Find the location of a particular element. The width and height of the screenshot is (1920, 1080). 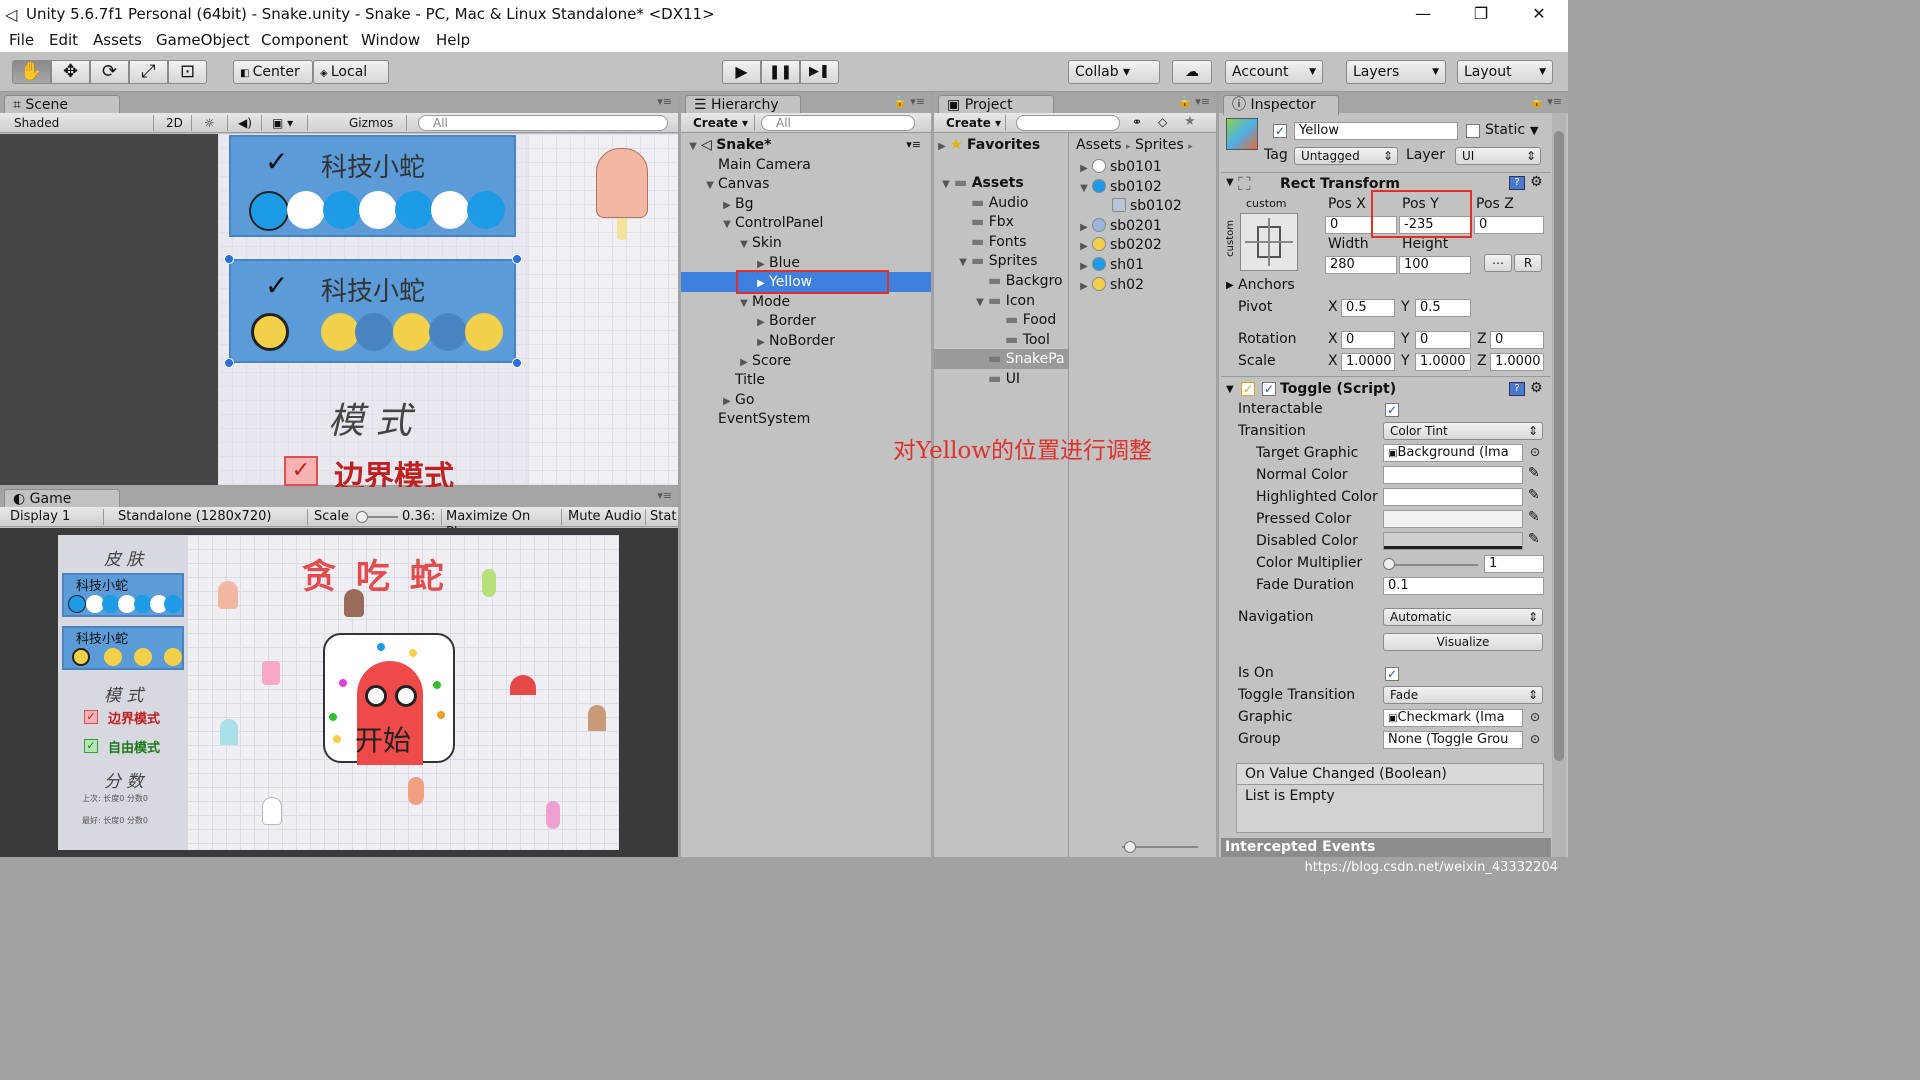

anchors-label: Anchors is located at coordinates (1266, 285).